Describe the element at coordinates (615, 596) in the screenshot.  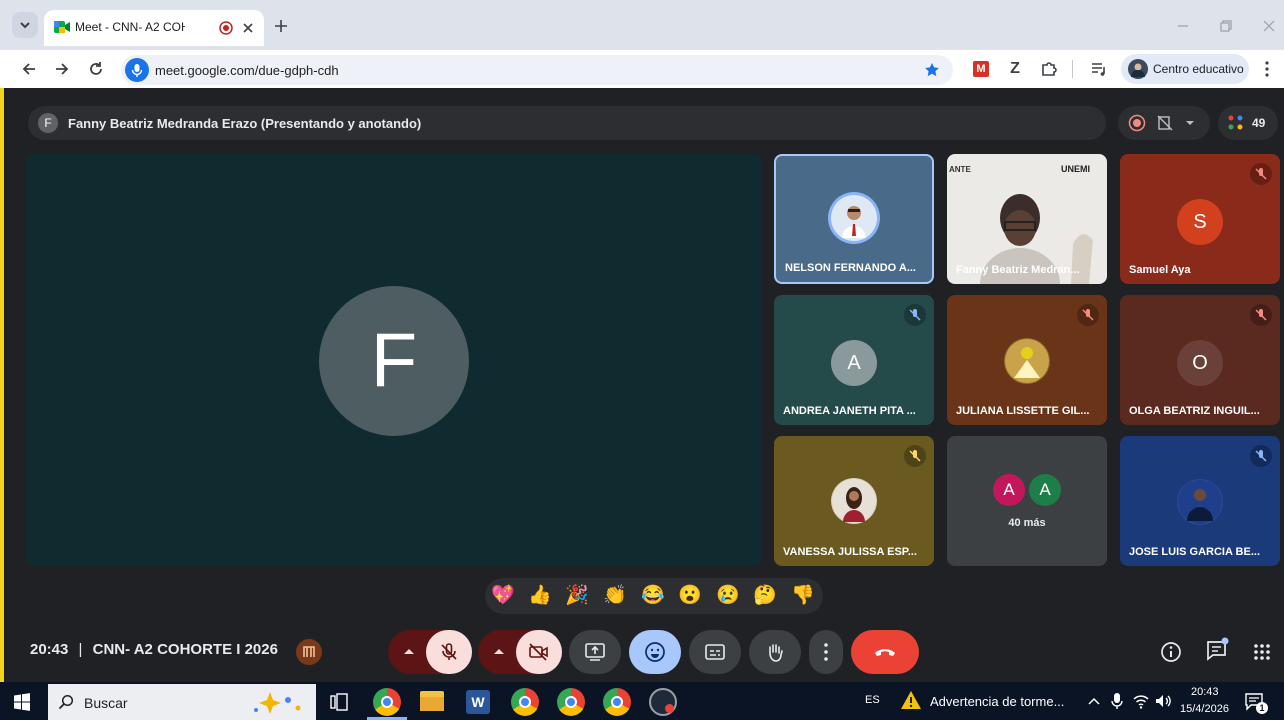
I see `reaction-clapping: 👏` at that location.